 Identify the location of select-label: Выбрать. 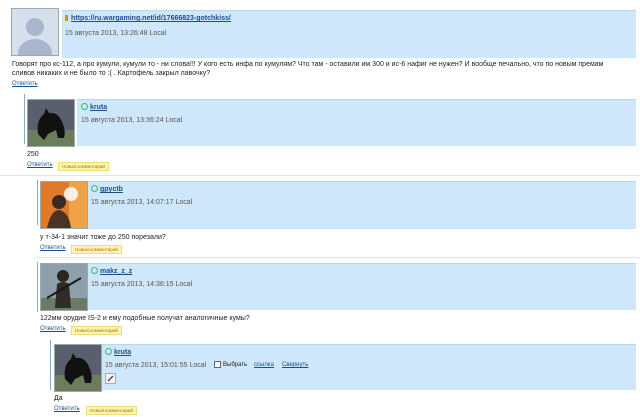
(235, 365).